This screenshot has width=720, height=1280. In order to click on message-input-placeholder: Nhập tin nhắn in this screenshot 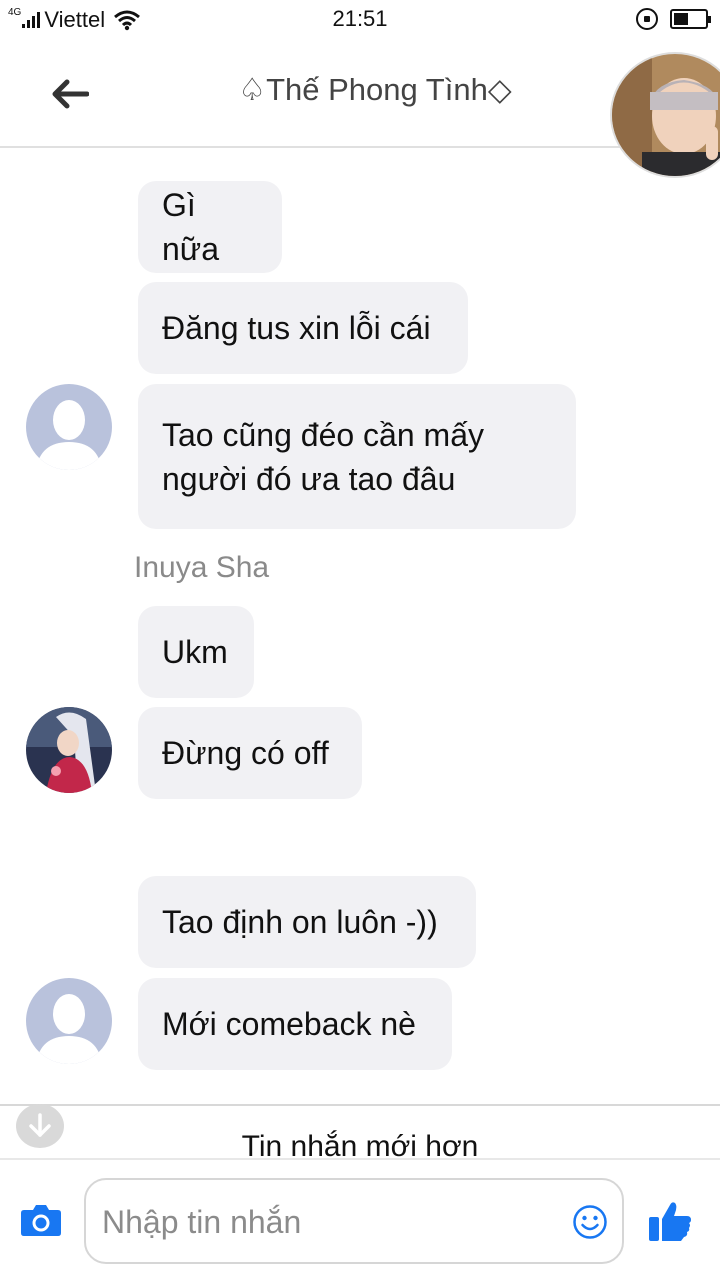, I will do `click(202, 1222)`.